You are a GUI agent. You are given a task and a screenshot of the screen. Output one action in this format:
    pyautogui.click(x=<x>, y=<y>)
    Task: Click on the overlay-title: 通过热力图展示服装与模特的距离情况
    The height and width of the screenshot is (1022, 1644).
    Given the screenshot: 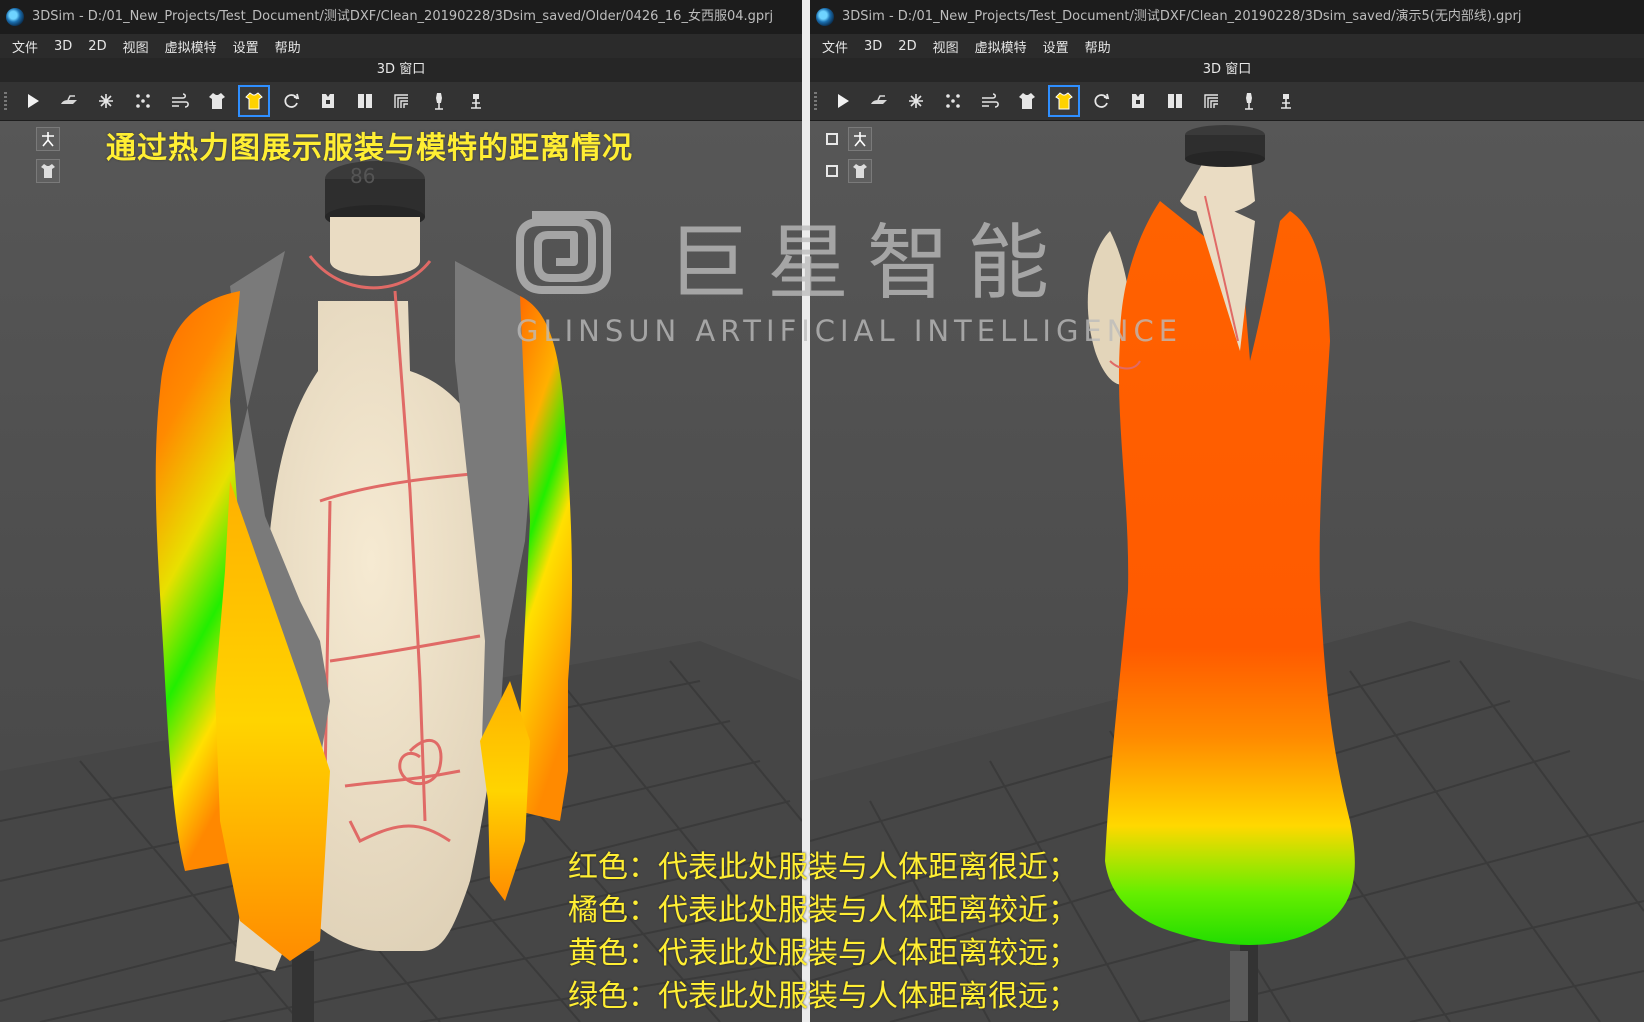 What is the action you would take?
    pyautogui.click(x=369, y=148)
    